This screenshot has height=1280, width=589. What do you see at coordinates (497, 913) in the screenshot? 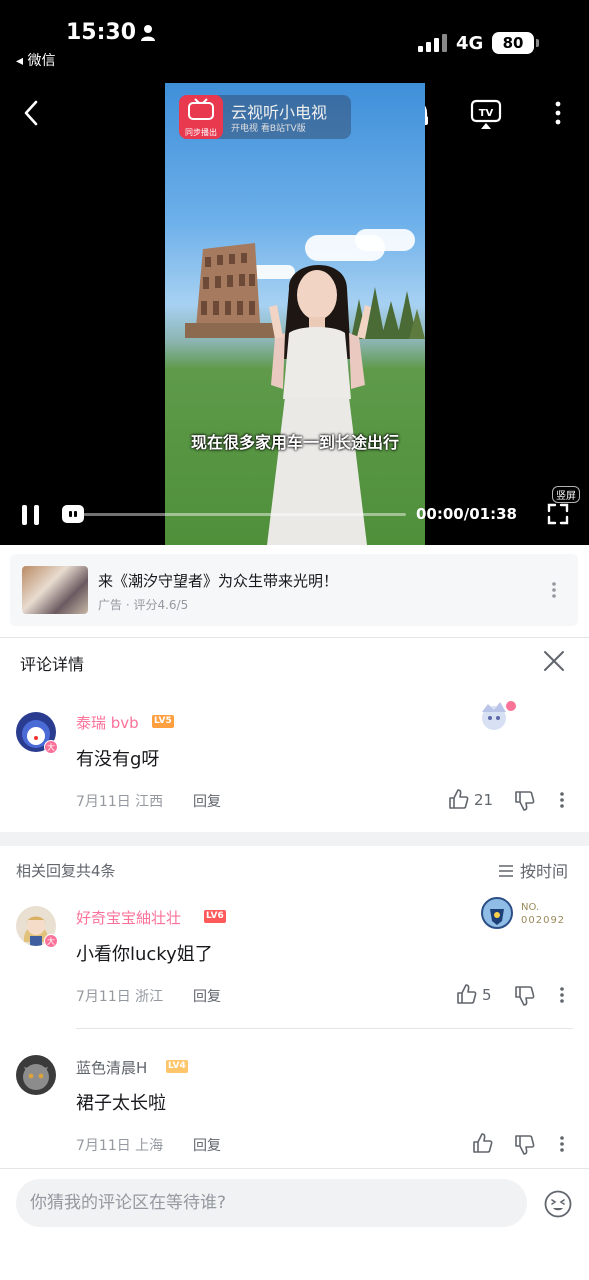
I see `club-crest-icon` at bounding box center [497, 913].